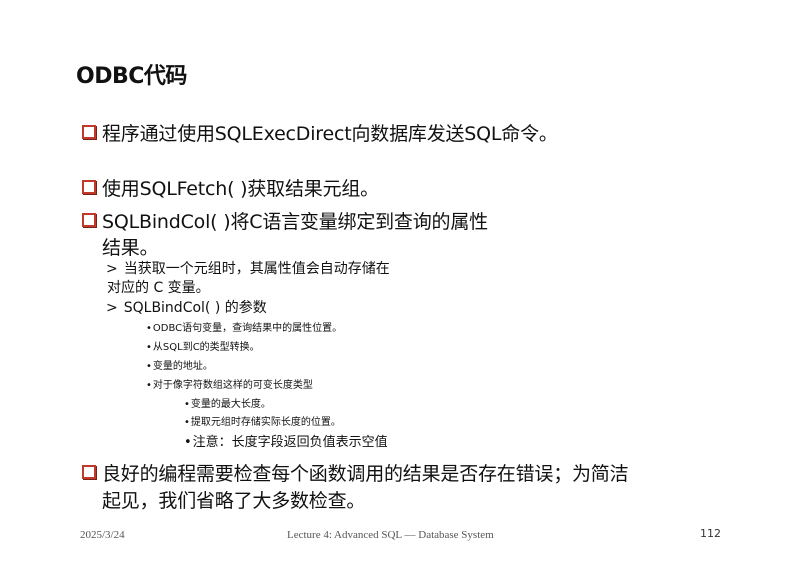 This screenshot has width=803, height=568. Describe the element at coordinates (247, 328) in the screenshot. I see `param-text: ODBC语句变量，查询结果中的属性位置。` at that location.